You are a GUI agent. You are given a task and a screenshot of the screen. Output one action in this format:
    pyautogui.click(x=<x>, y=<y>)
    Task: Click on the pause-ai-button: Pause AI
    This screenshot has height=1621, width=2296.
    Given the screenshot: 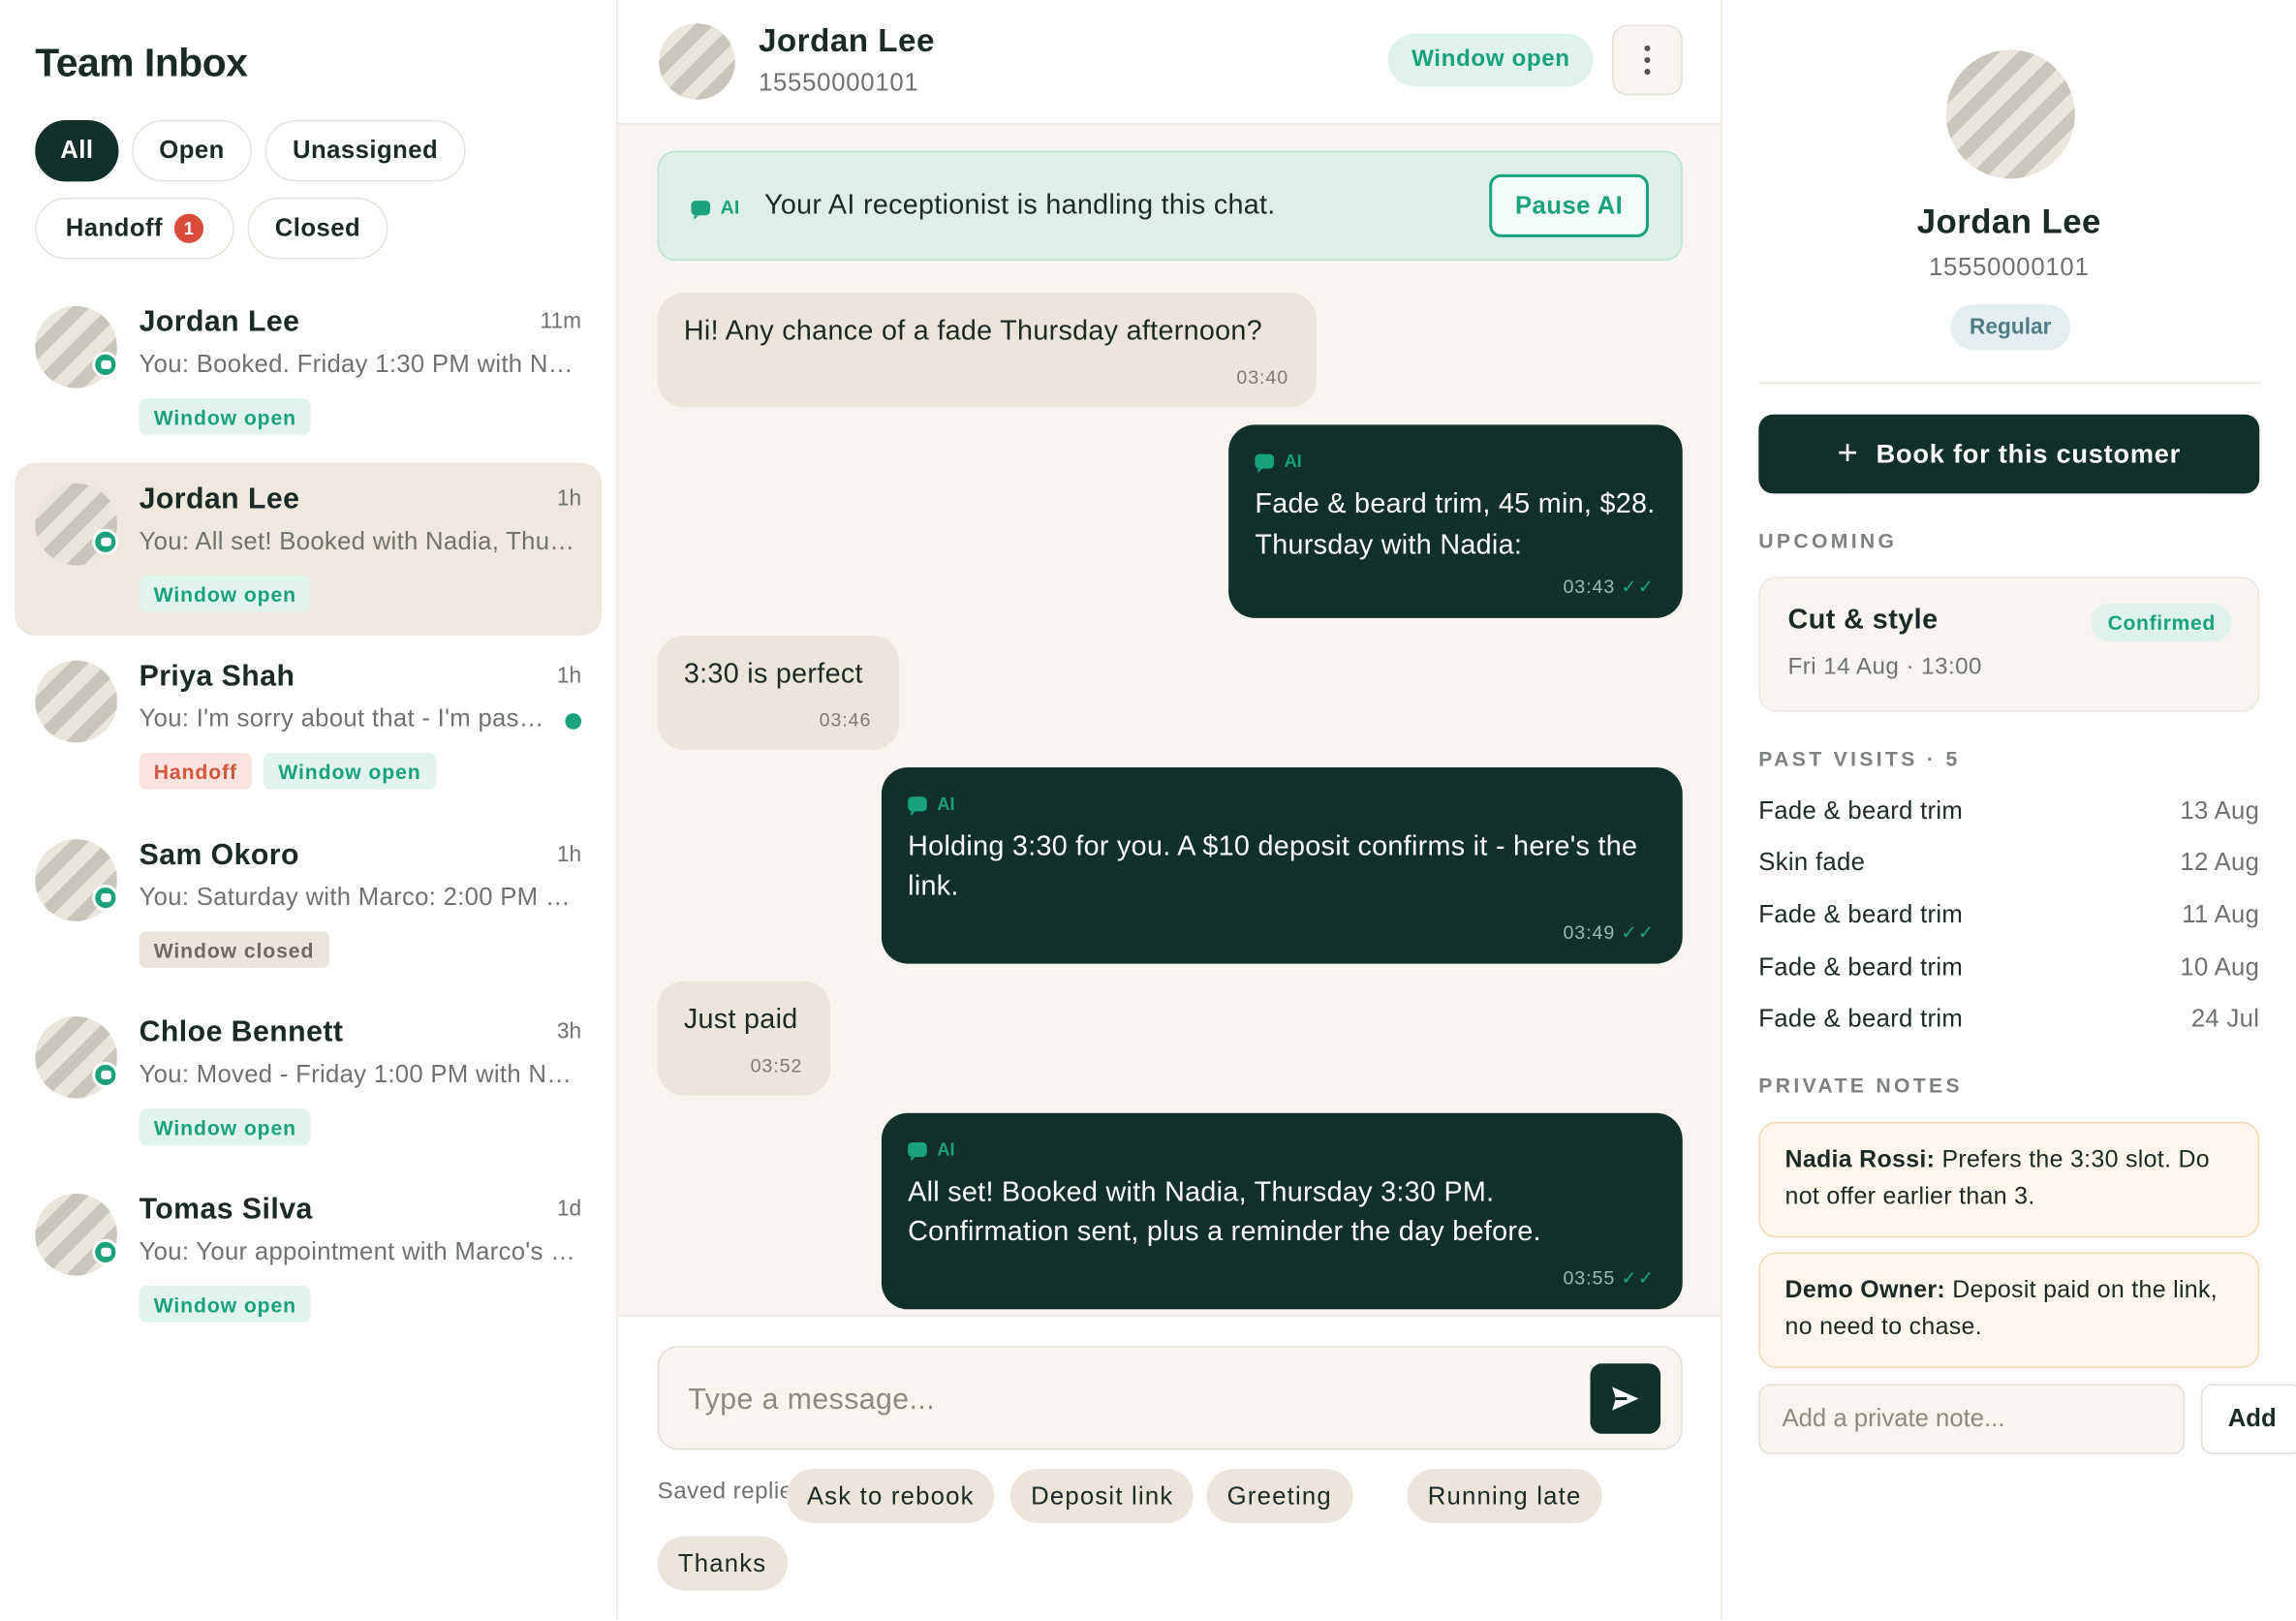 What is the action you would take?
    pyautogui.click(x=1569, y=205)
    